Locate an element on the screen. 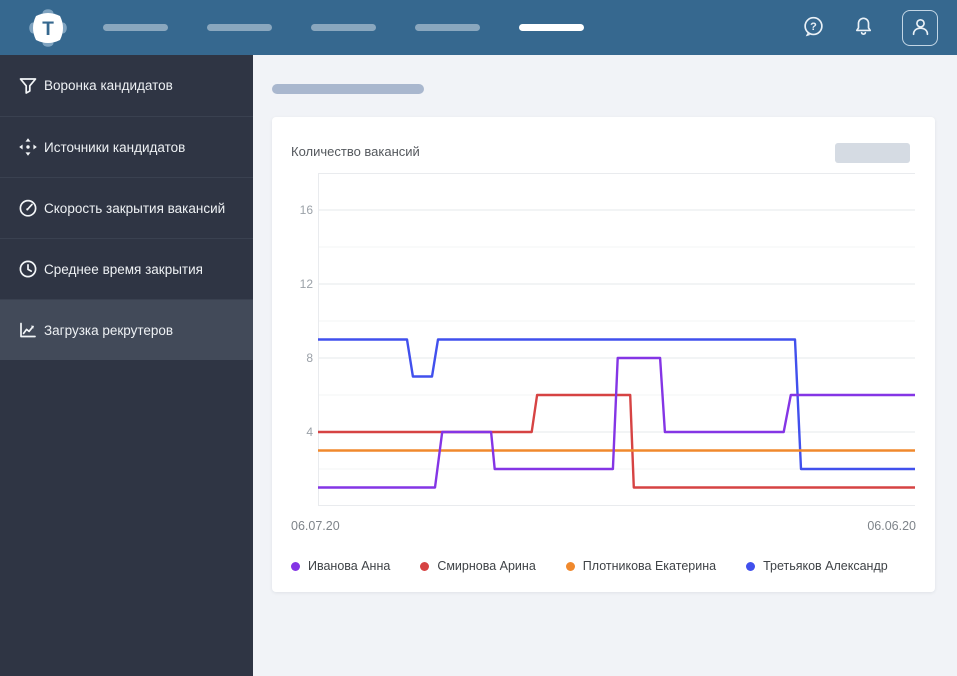 Image resolution: width=957 pixels, height=676 pixels. navbar-actions: ? is located at coordinates (870, 27).